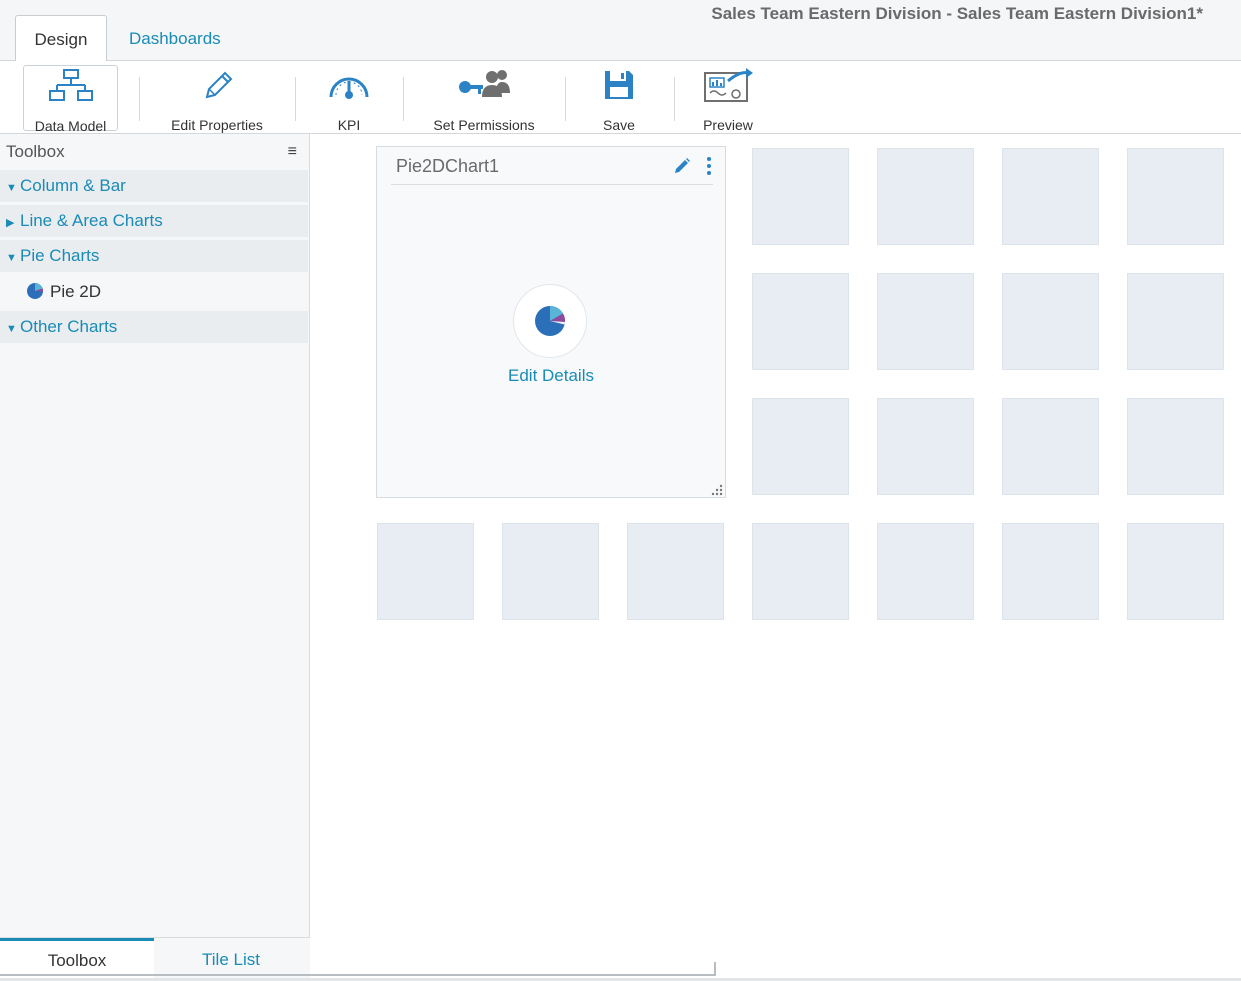 Image resolution: width=1241 pixels, height=981 pixels. What do you see at coordinates (448, 166) in the screenshot?
I see `tile-title: Pie2DChart1` at bounding box center [448, 166].